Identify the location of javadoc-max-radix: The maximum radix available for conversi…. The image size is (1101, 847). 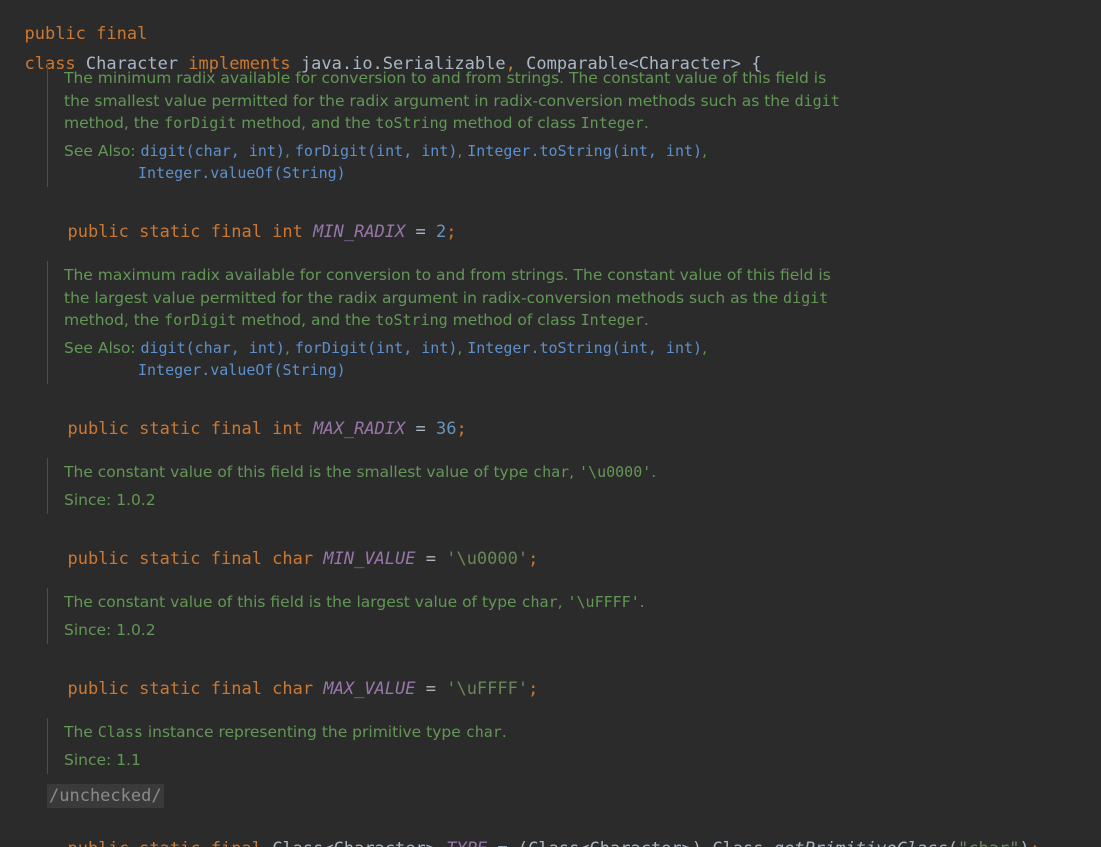
(505, 322).